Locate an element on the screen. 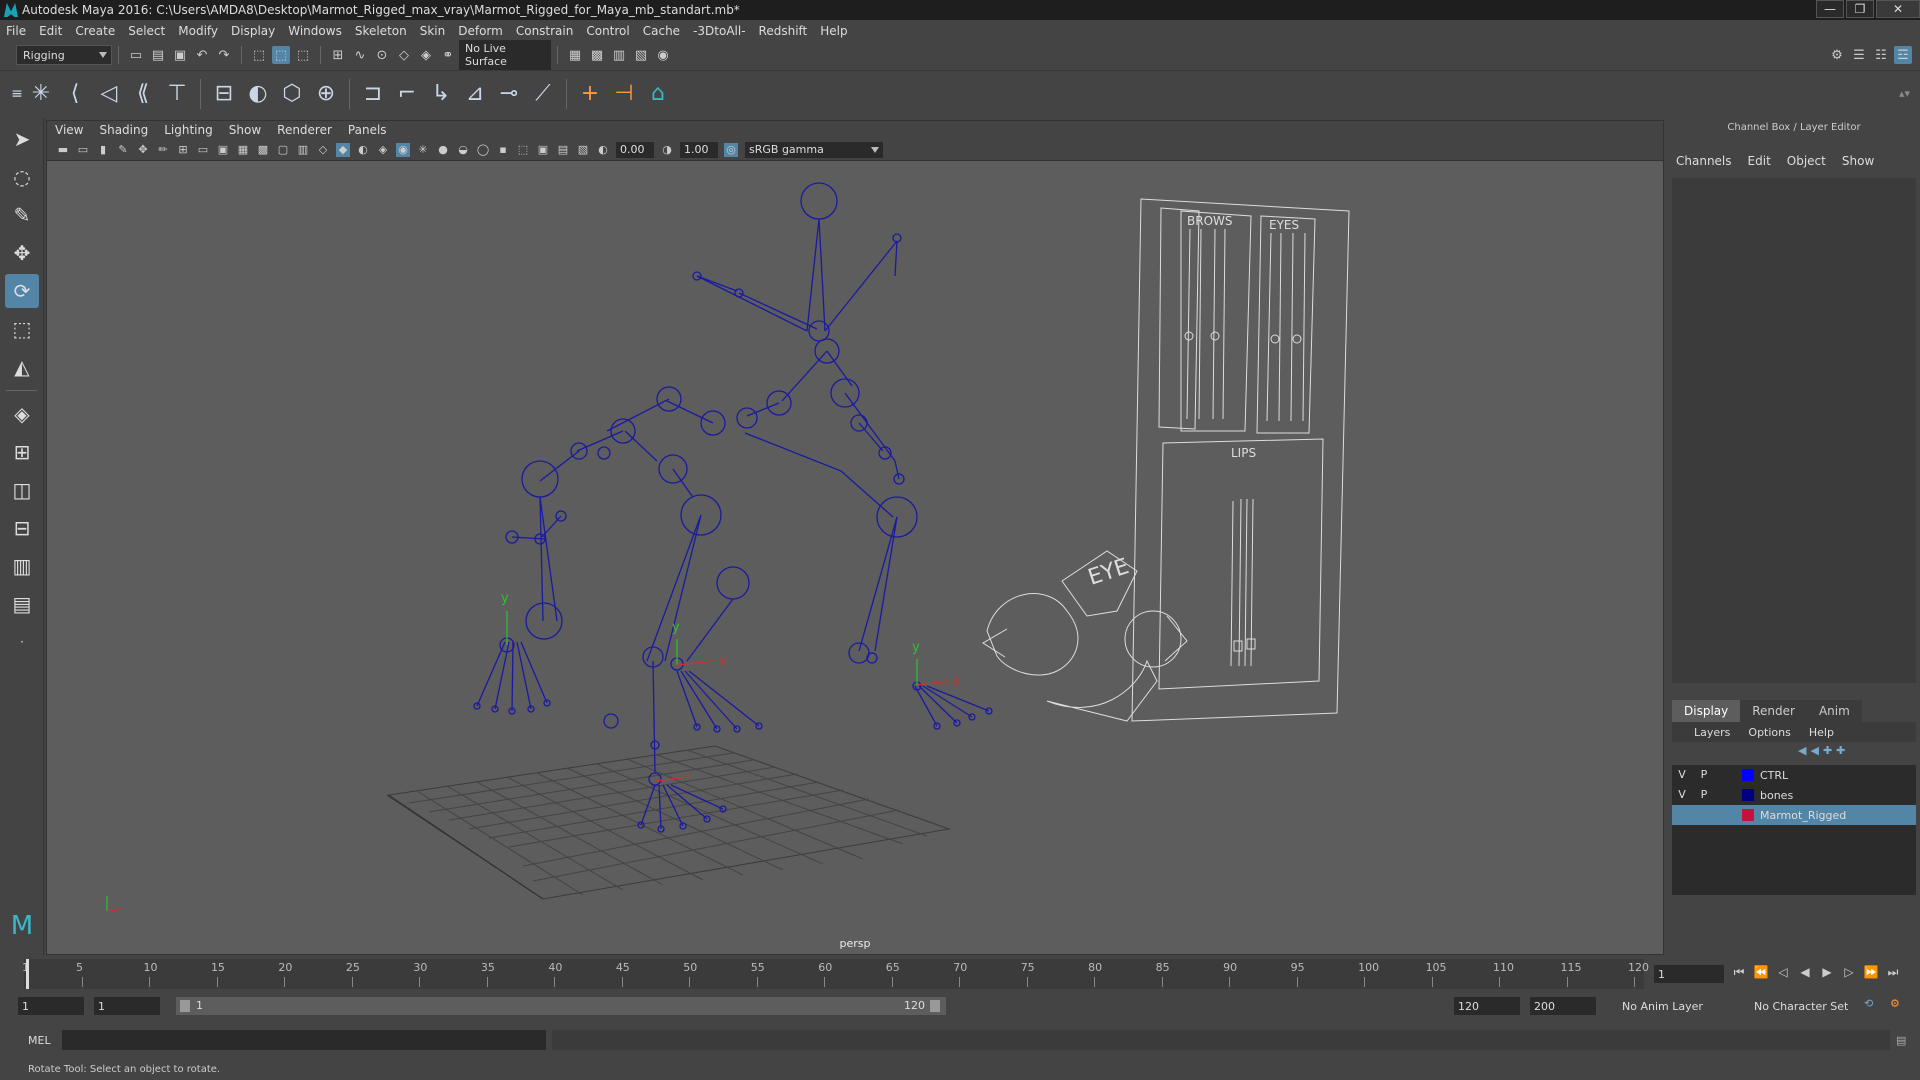 The image size is (1920, 1080). scale-constraint-icon: ⊿ is located at coordinates (475, 94).